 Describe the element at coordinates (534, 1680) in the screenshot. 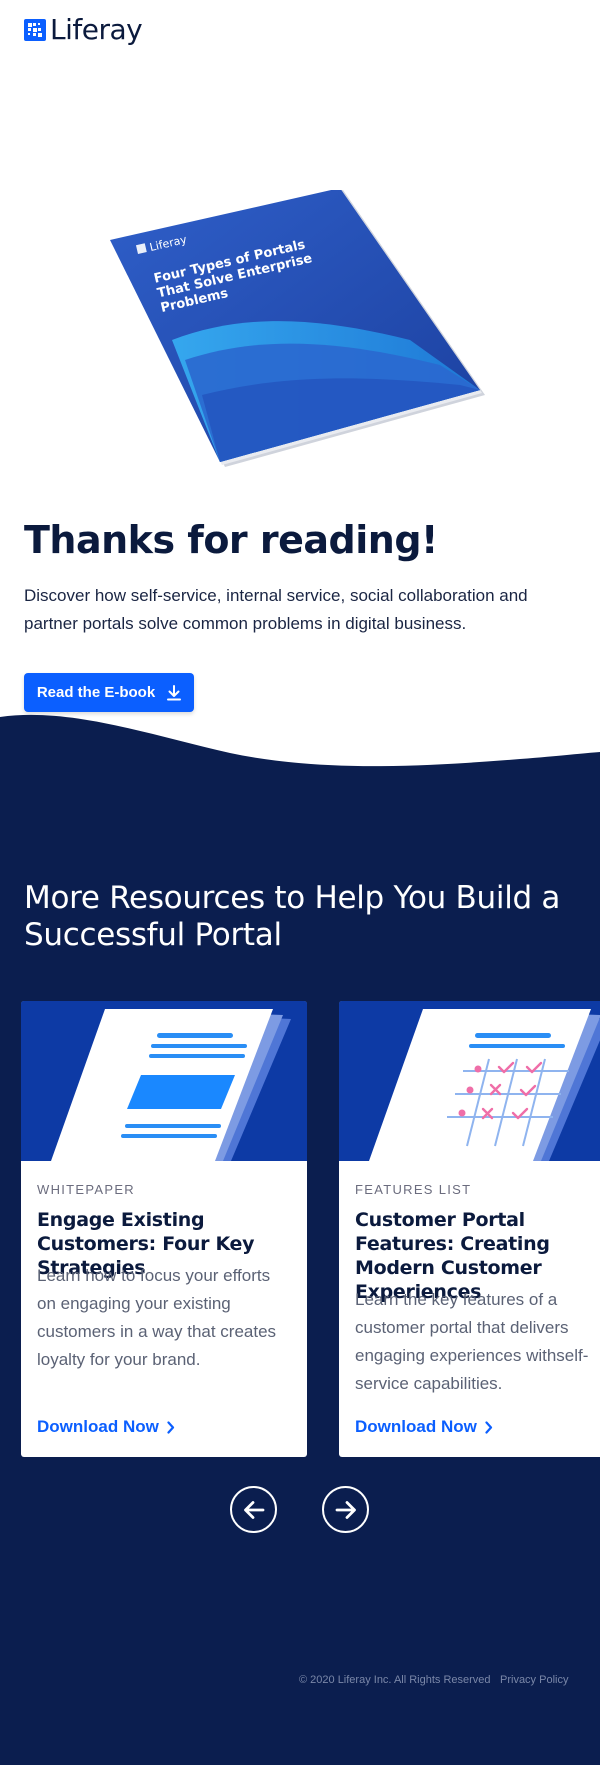

I see `privacy-policy-link: Privacy Policy` at that location.